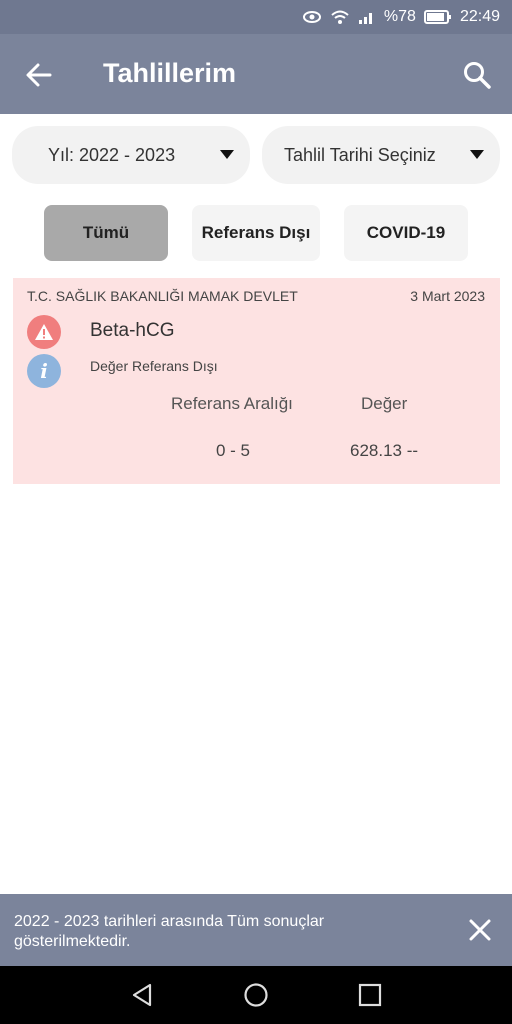  Describe the element at coordinates (256, 74) in the screenshot. I see `app-bar: Tahlillerim` at that location.